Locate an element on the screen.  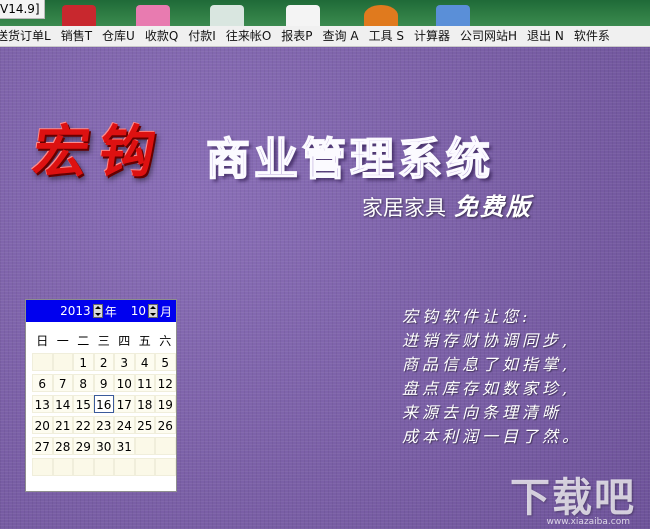
menu-item: 软件系 is located at coordinates (593, 36).